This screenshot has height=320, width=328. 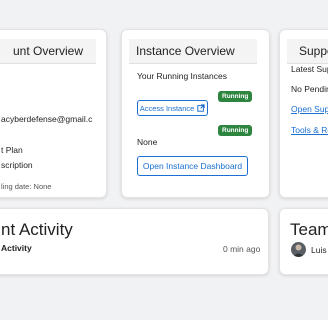 I want to click on account-billing-date: ling date: None, so click(x=26, y=186).